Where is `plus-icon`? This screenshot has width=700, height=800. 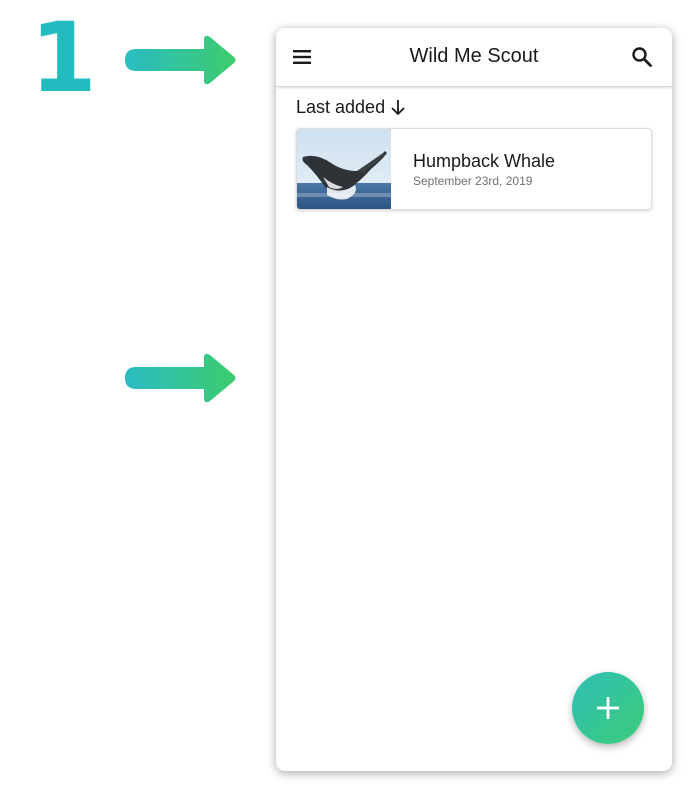
plus-icon is located at coordinates (608, 708).